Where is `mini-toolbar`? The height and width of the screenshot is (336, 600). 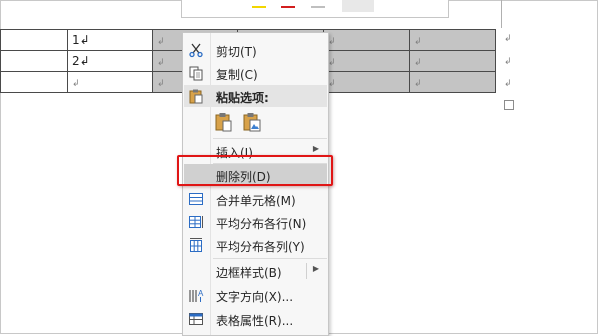 mini-toolbar is located at coordinates (315, 9).